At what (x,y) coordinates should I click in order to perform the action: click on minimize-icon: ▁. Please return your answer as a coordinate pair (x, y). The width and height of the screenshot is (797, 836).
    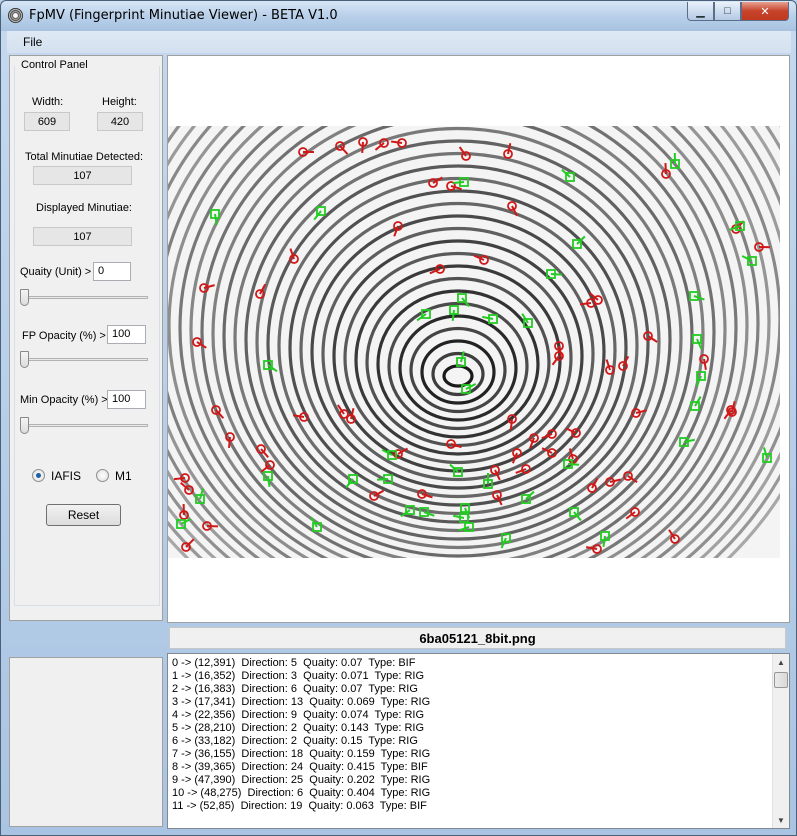
    Looking at the image, I should click on (700, 11).